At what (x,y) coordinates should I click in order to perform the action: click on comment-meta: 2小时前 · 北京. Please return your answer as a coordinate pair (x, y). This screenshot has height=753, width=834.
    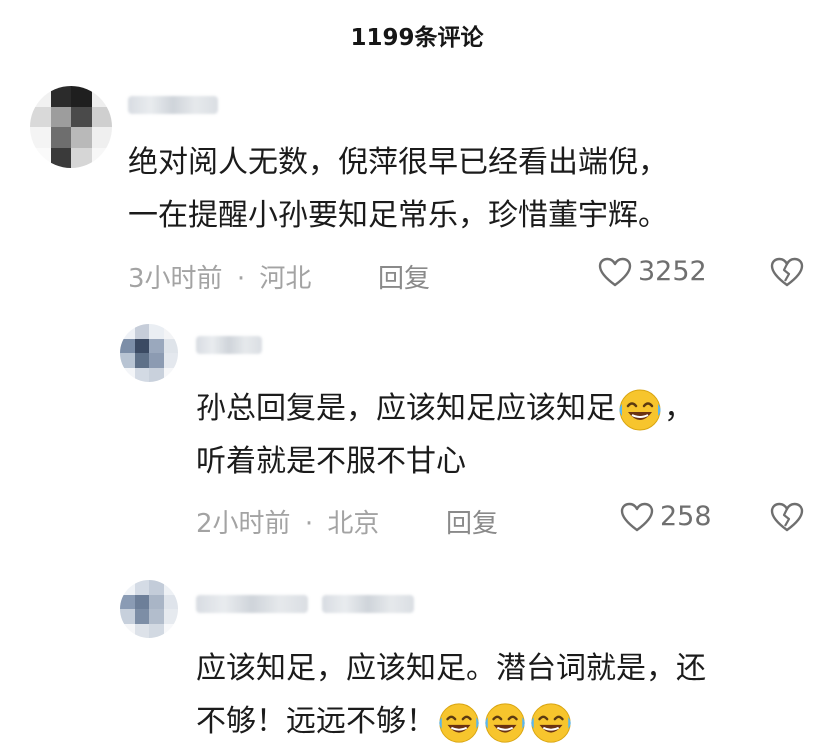
    Looking at the image, I should click on (287, 521).